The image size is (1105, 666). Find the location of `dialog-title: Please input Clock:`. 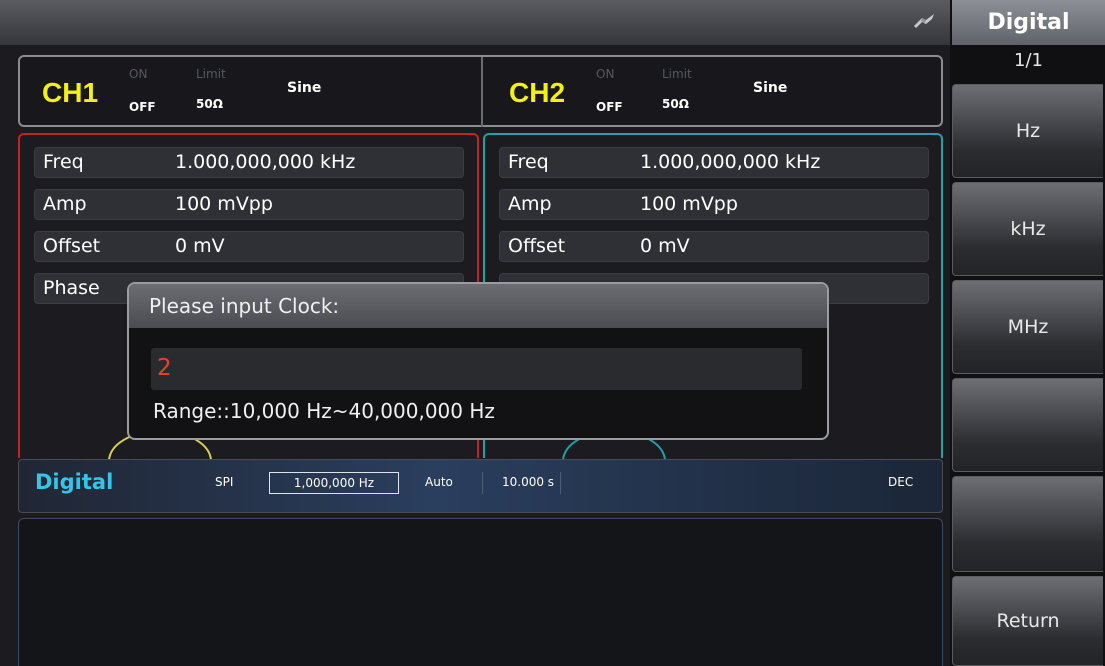

dialog-title: Please input Clock: is located at coordinates (244, 306).